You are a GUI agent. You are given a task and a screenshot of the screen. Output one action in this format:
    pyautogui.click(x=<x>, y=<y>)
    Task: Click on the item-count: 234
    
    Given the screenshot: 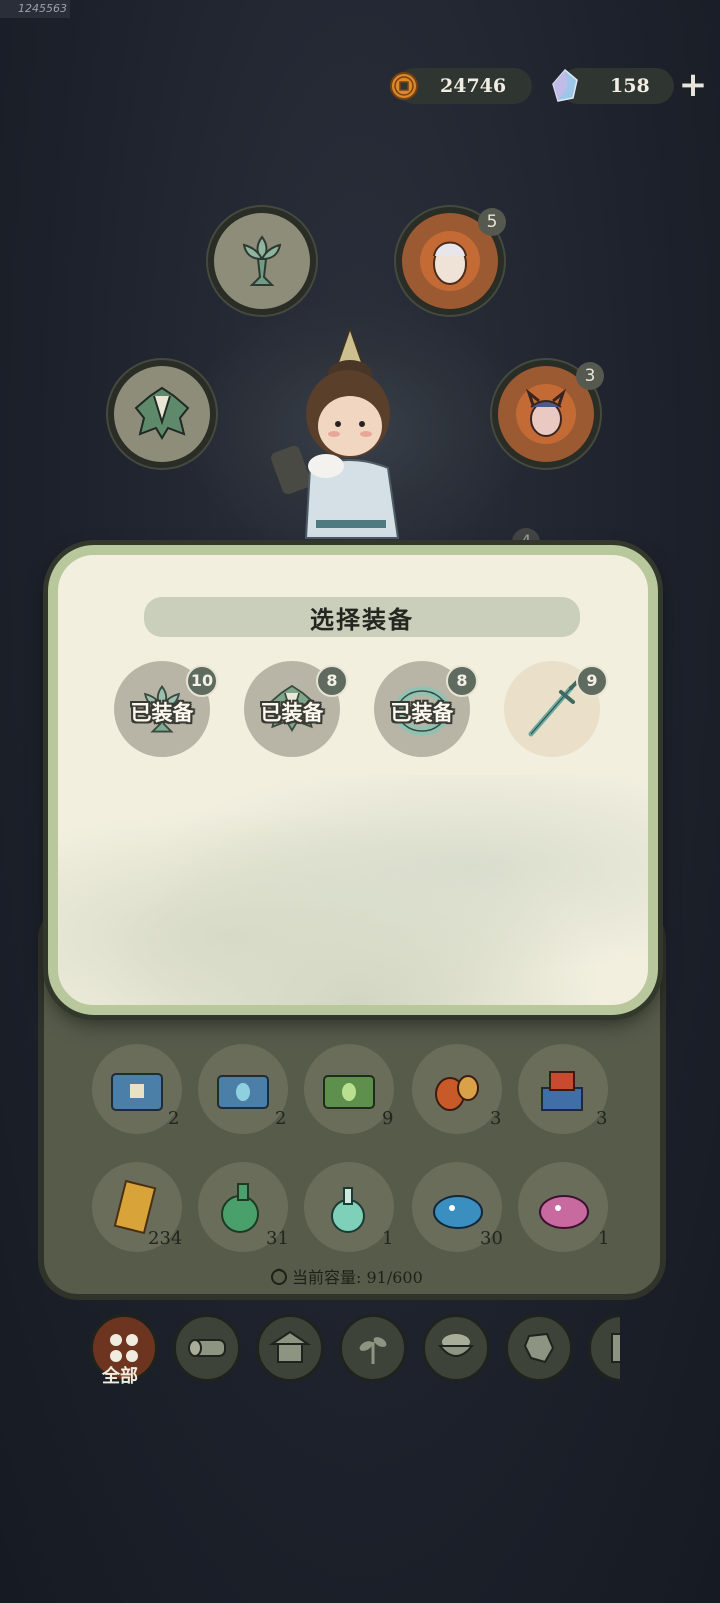 What is the action you would take?
    pyautogui.click(x=165, y=1238)
    